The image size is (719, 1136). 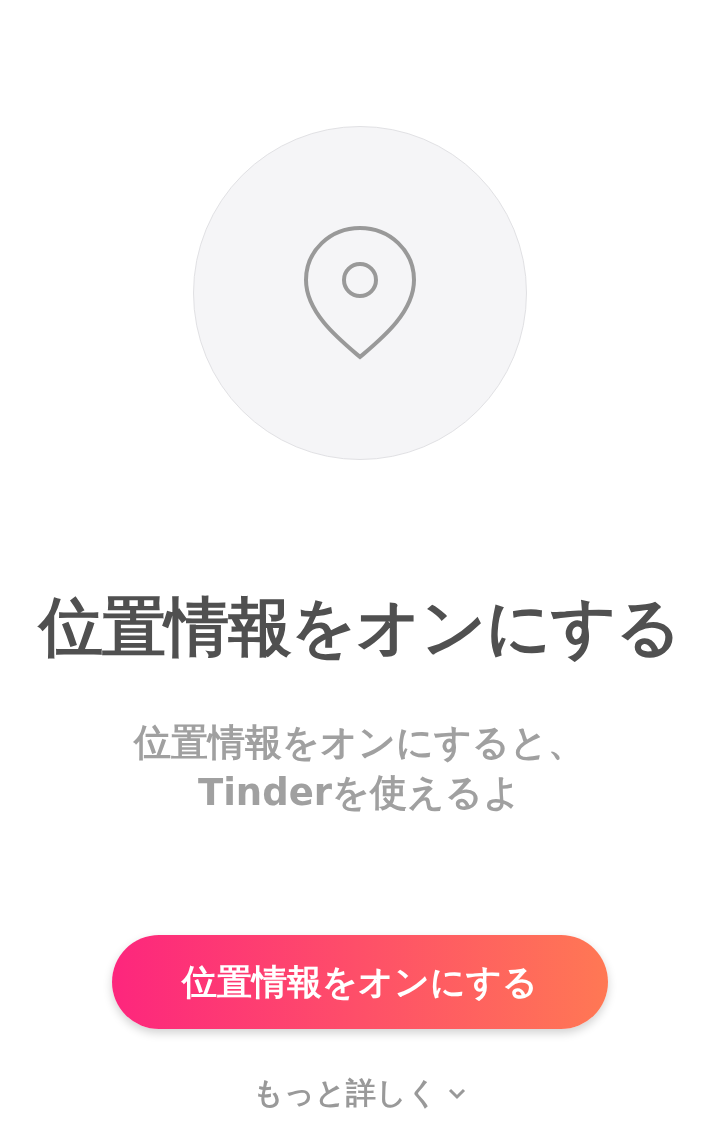 I want to click on chevron-down-icon, so click(x=457, y=1093).